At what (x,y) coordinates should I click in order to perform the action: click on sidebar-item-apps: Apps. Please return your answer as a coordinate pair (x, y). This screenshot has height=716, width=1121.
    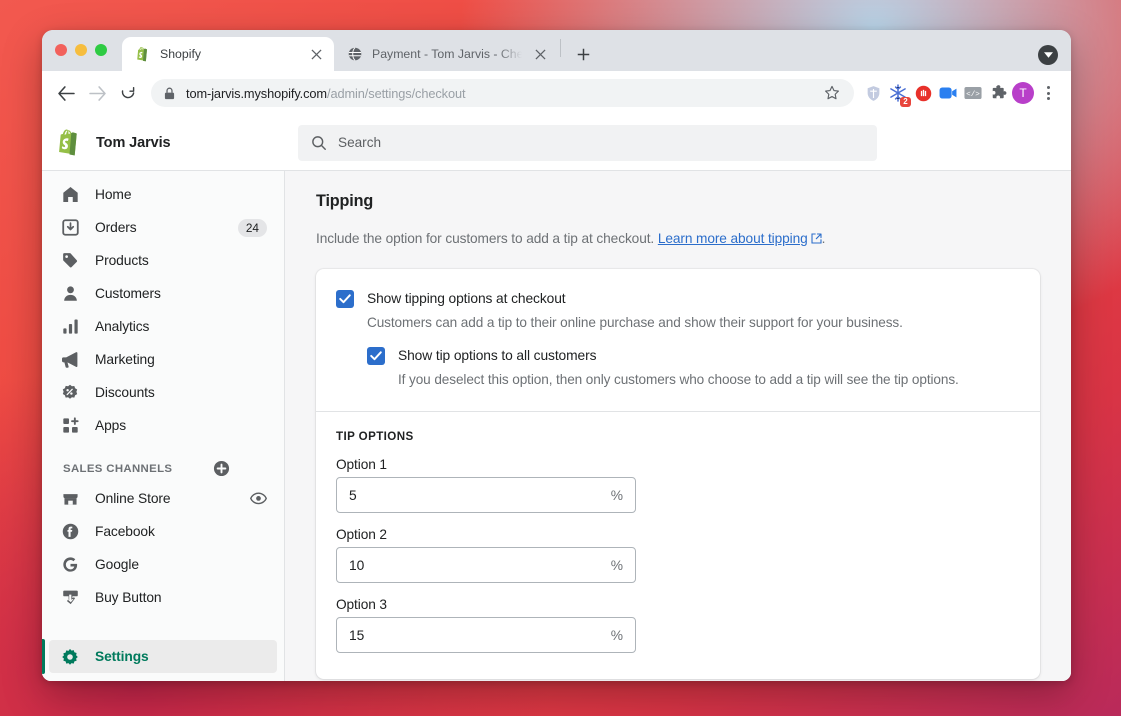
    Looking at the image, I should click on (163, 425).